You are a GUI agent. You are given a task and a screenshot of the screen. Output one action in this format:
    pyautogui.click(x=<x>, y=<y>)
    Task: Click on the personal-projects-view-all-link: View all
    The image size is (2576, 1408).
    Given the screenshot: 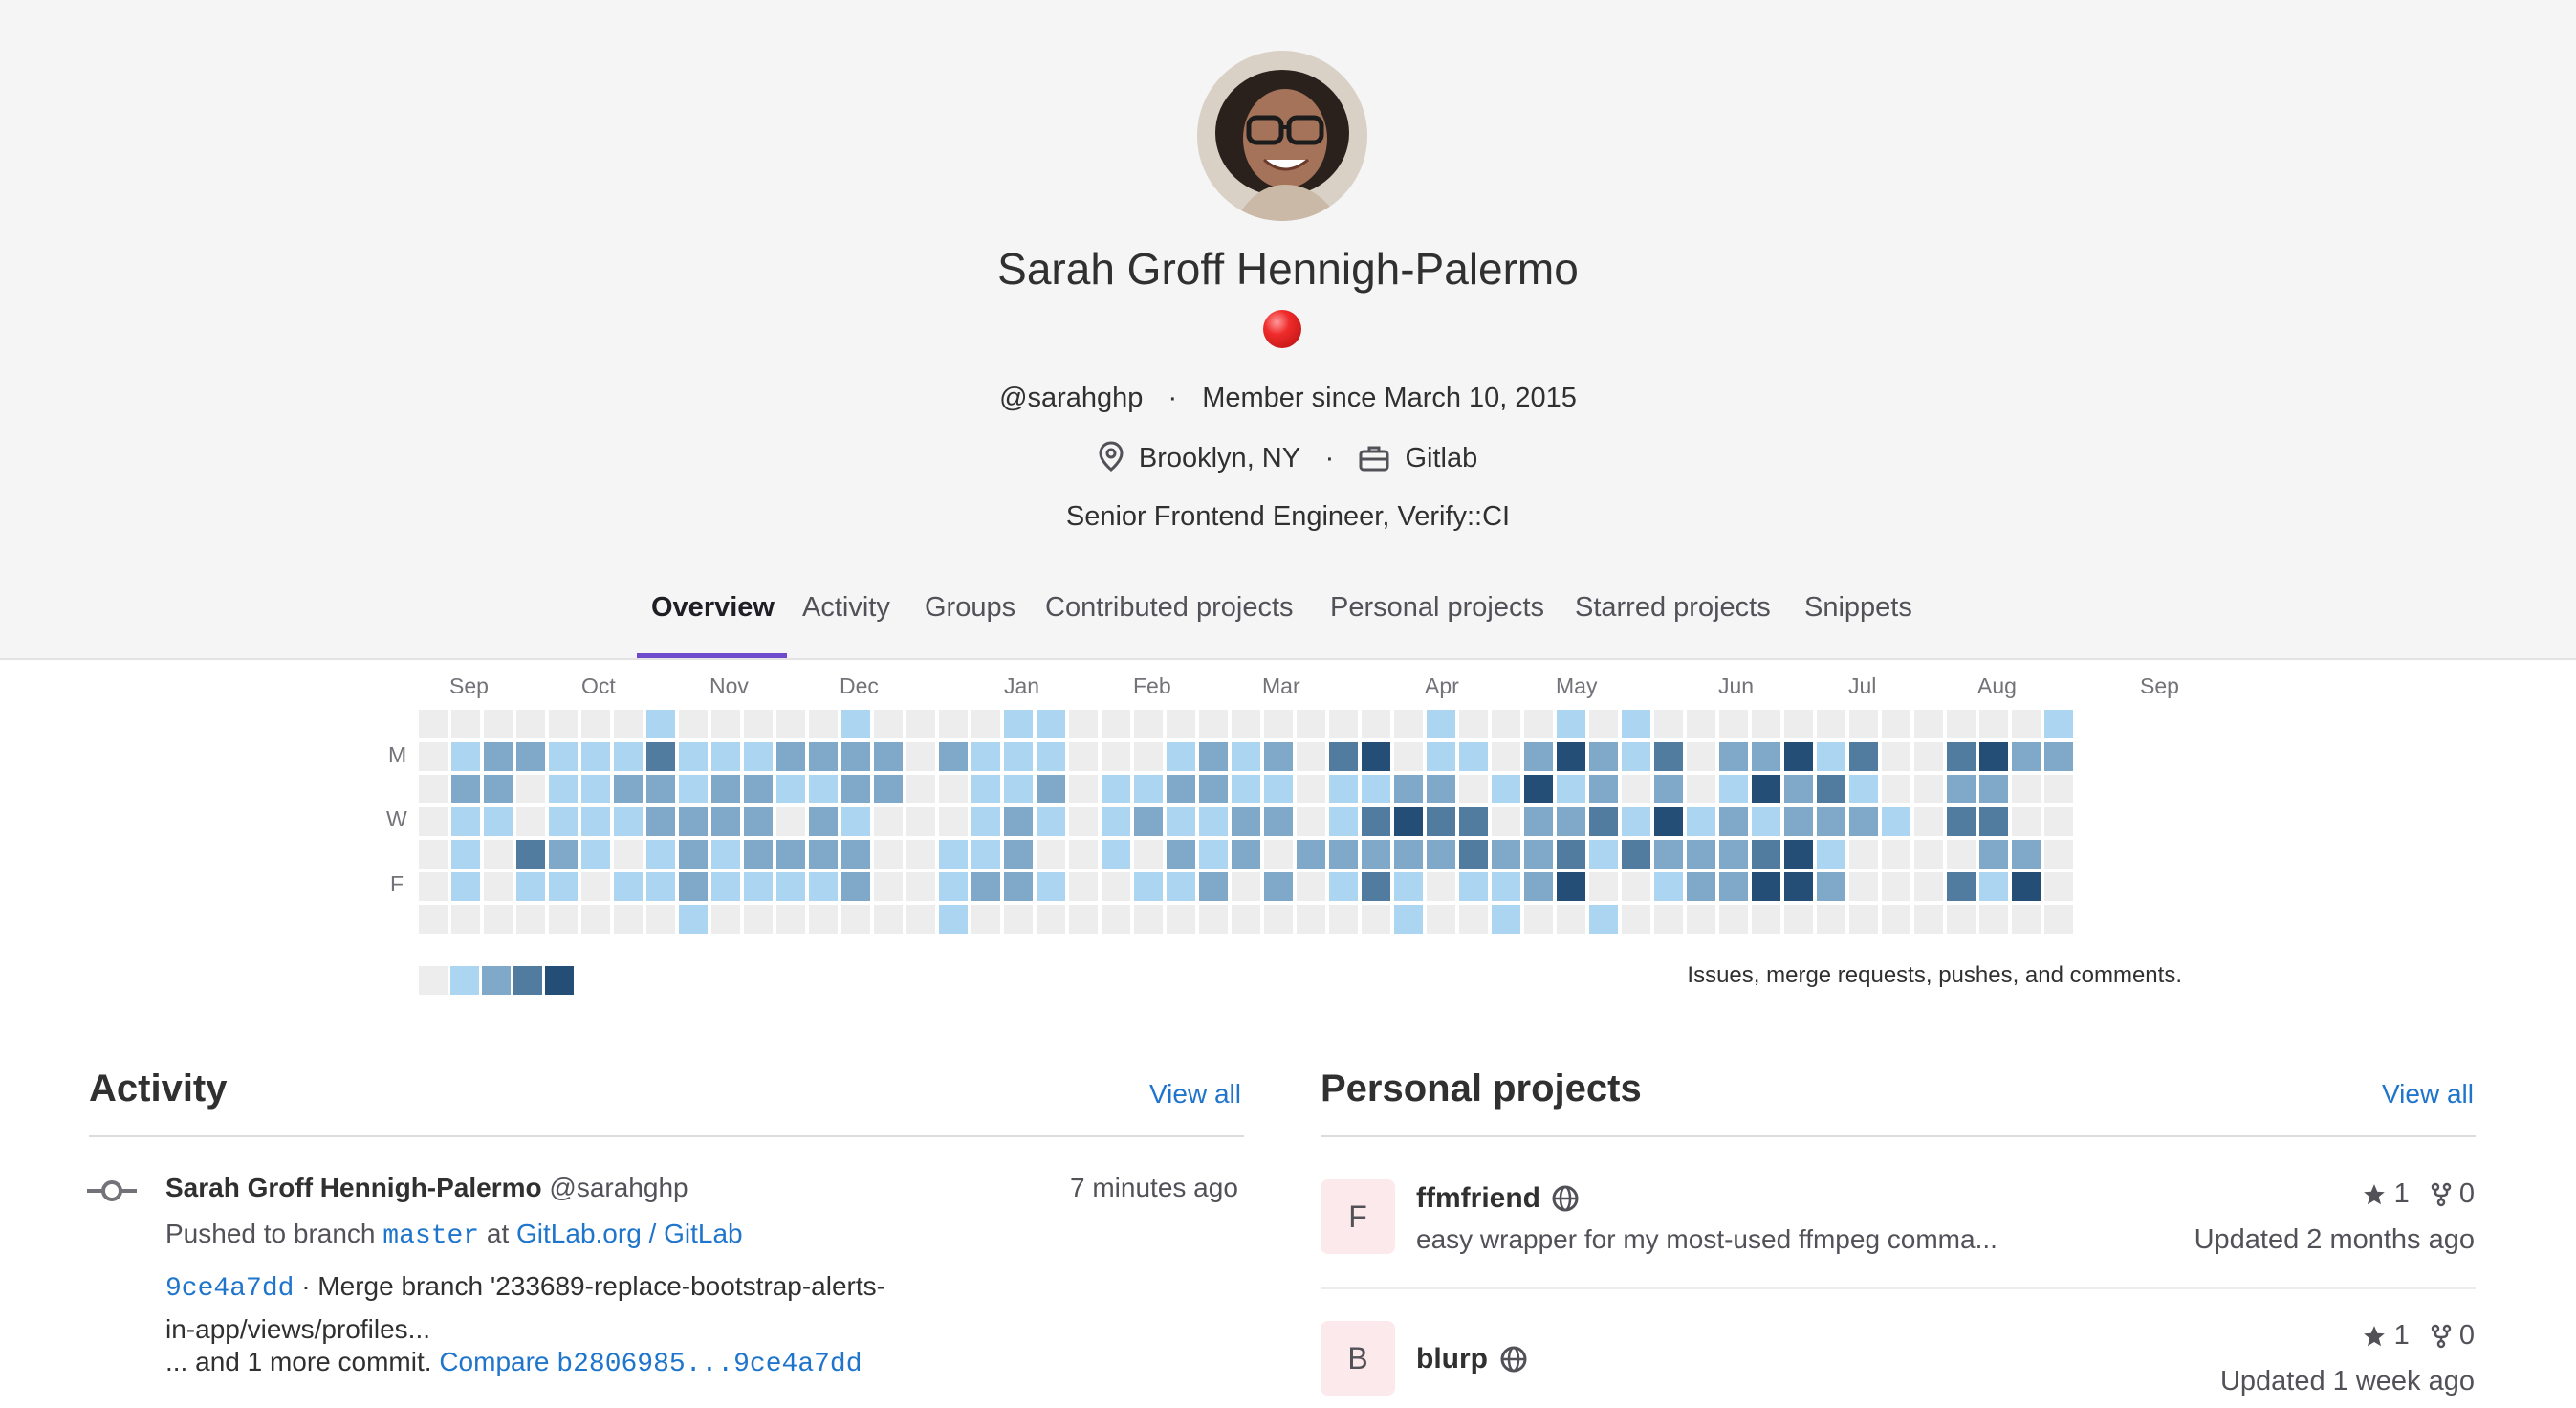 What is the action you would take?
    pyautogui.click(x=2428, y=1094)
    